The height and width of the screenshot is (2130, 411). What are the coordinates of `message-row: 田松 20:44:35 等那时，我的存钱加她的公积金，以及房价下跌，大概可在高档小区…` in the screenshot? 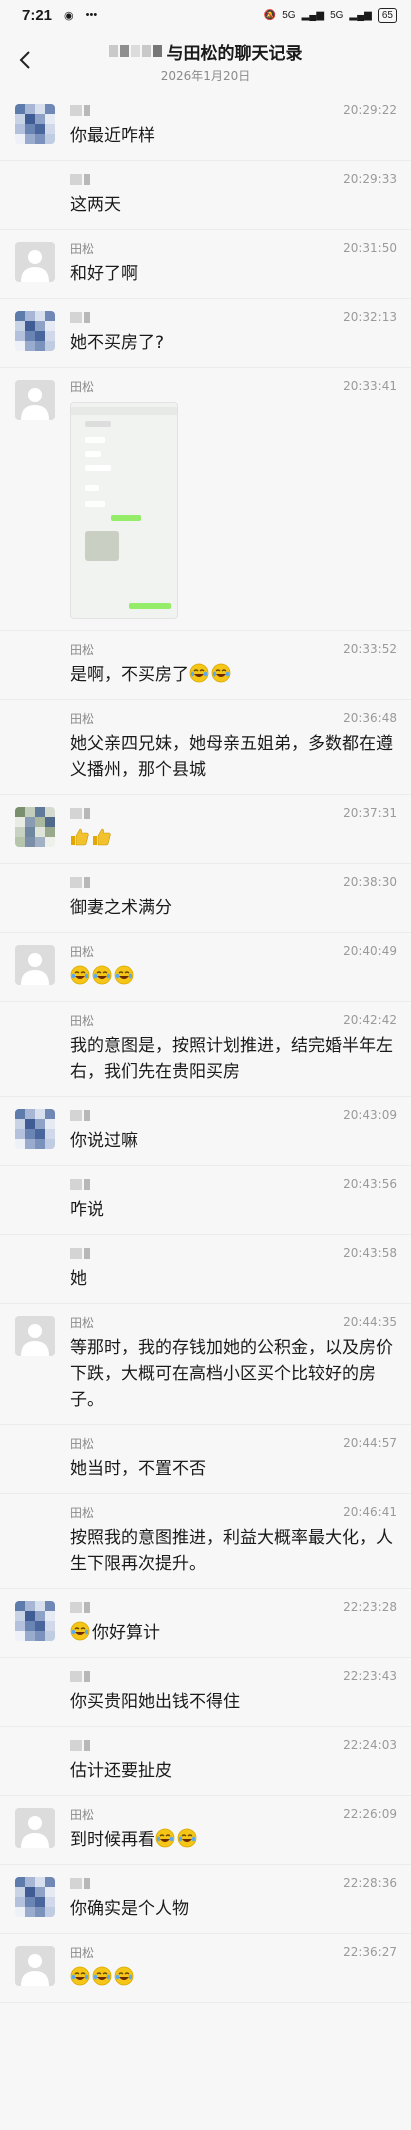 It's located at (205, 1364).